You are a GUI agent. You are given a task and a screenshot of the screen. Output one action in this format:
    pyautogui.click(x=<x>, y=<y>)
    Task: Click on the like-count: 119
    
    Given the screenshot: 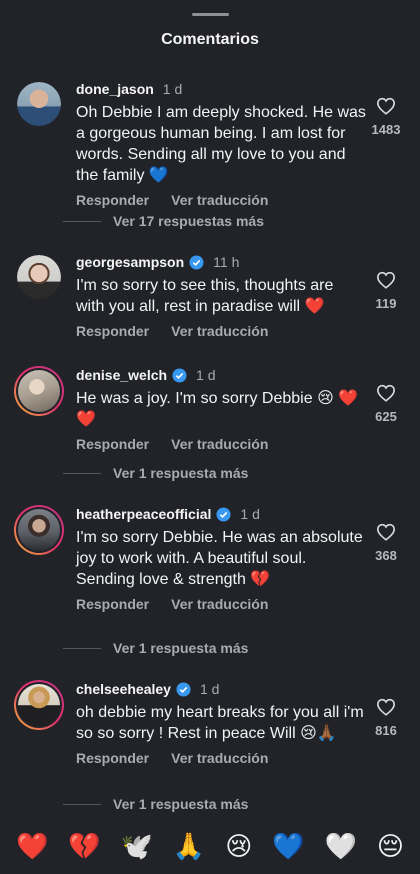 What is the action you would take?
    pyautogui.click(x=386, y=303)
    